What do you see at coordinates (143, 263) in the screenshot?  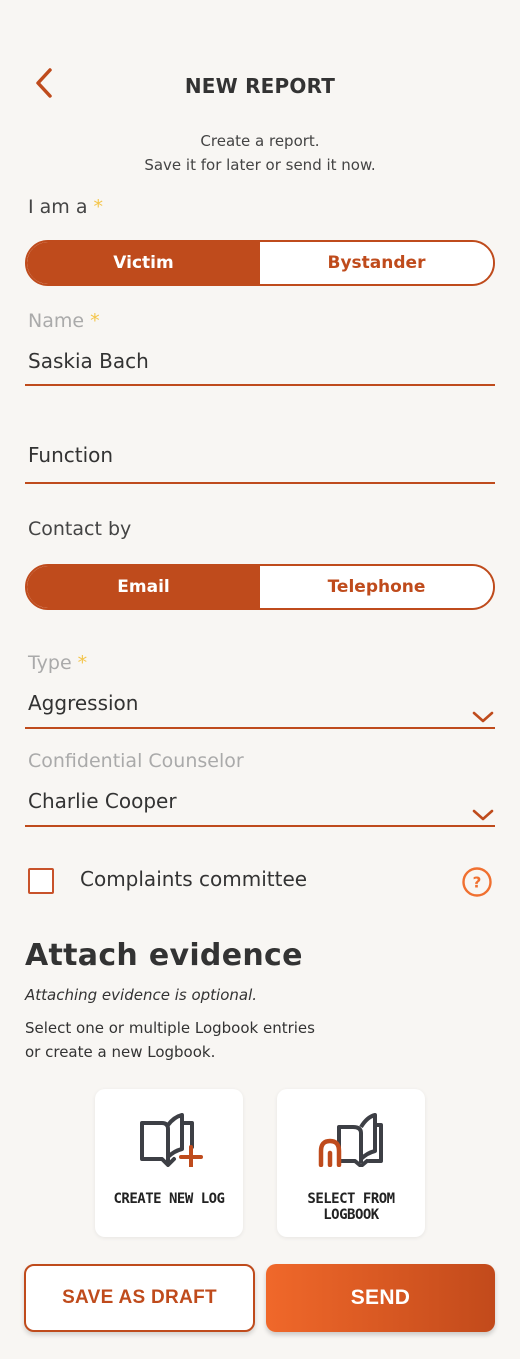 I see `role-option-victim: Victim` at bounding box center [143, 263].